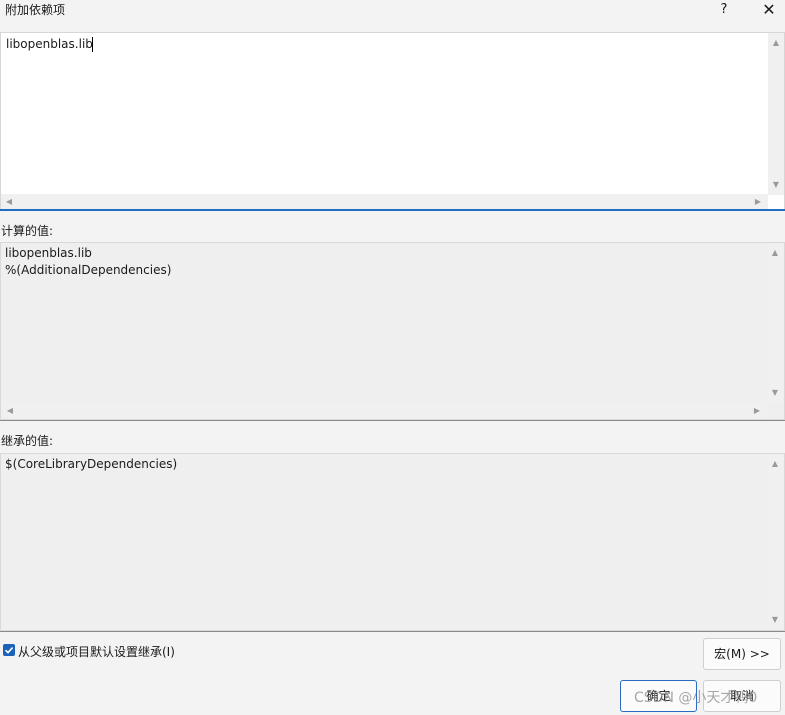  What do you see at coordinates (769, 11) in the screenshot?
I see `close-button: ✕` at bounding box center [769, 11].